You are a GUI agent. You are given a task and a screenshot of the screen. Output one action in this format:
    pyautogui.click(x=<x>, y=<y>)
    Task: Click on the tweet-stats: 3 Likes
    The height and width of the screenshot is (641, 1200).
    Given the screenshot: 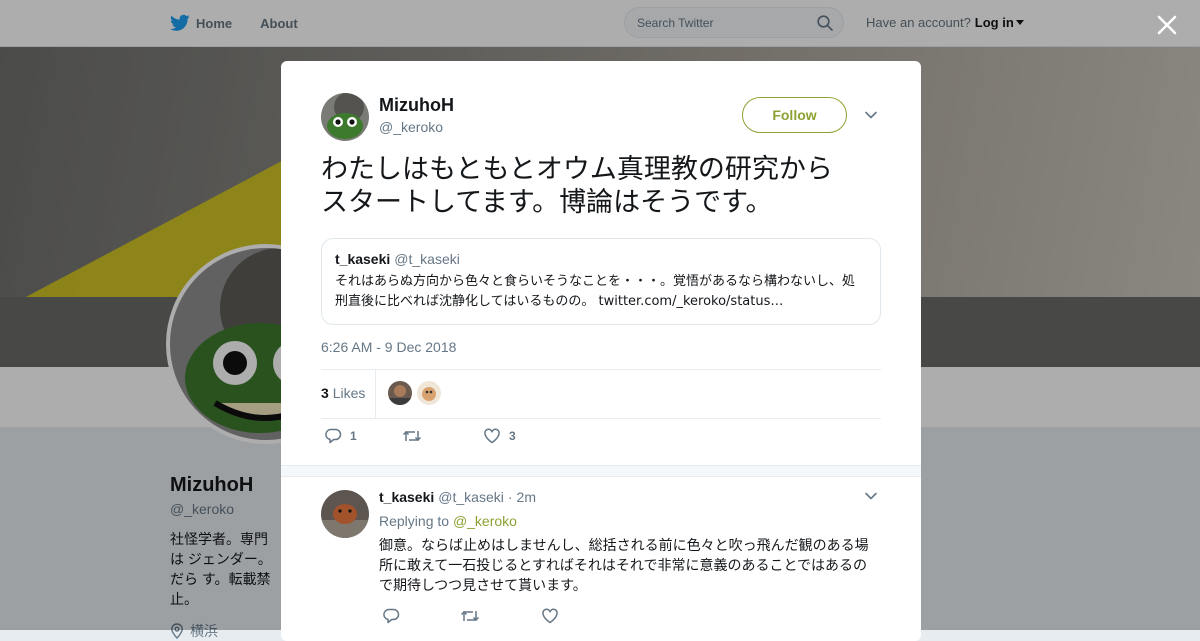 What is the action you would take?
    pyautogui.click(x=601, y=394)
    